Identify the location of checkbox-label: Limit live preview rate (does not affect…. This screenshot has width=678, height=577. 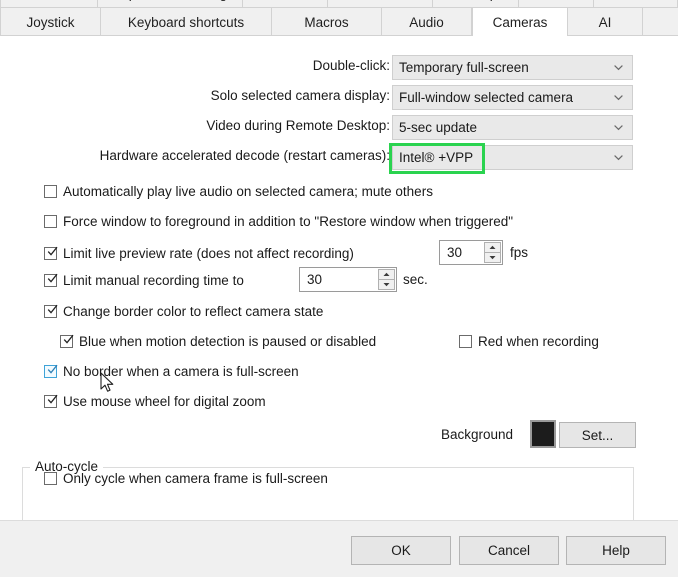
(208, 253).